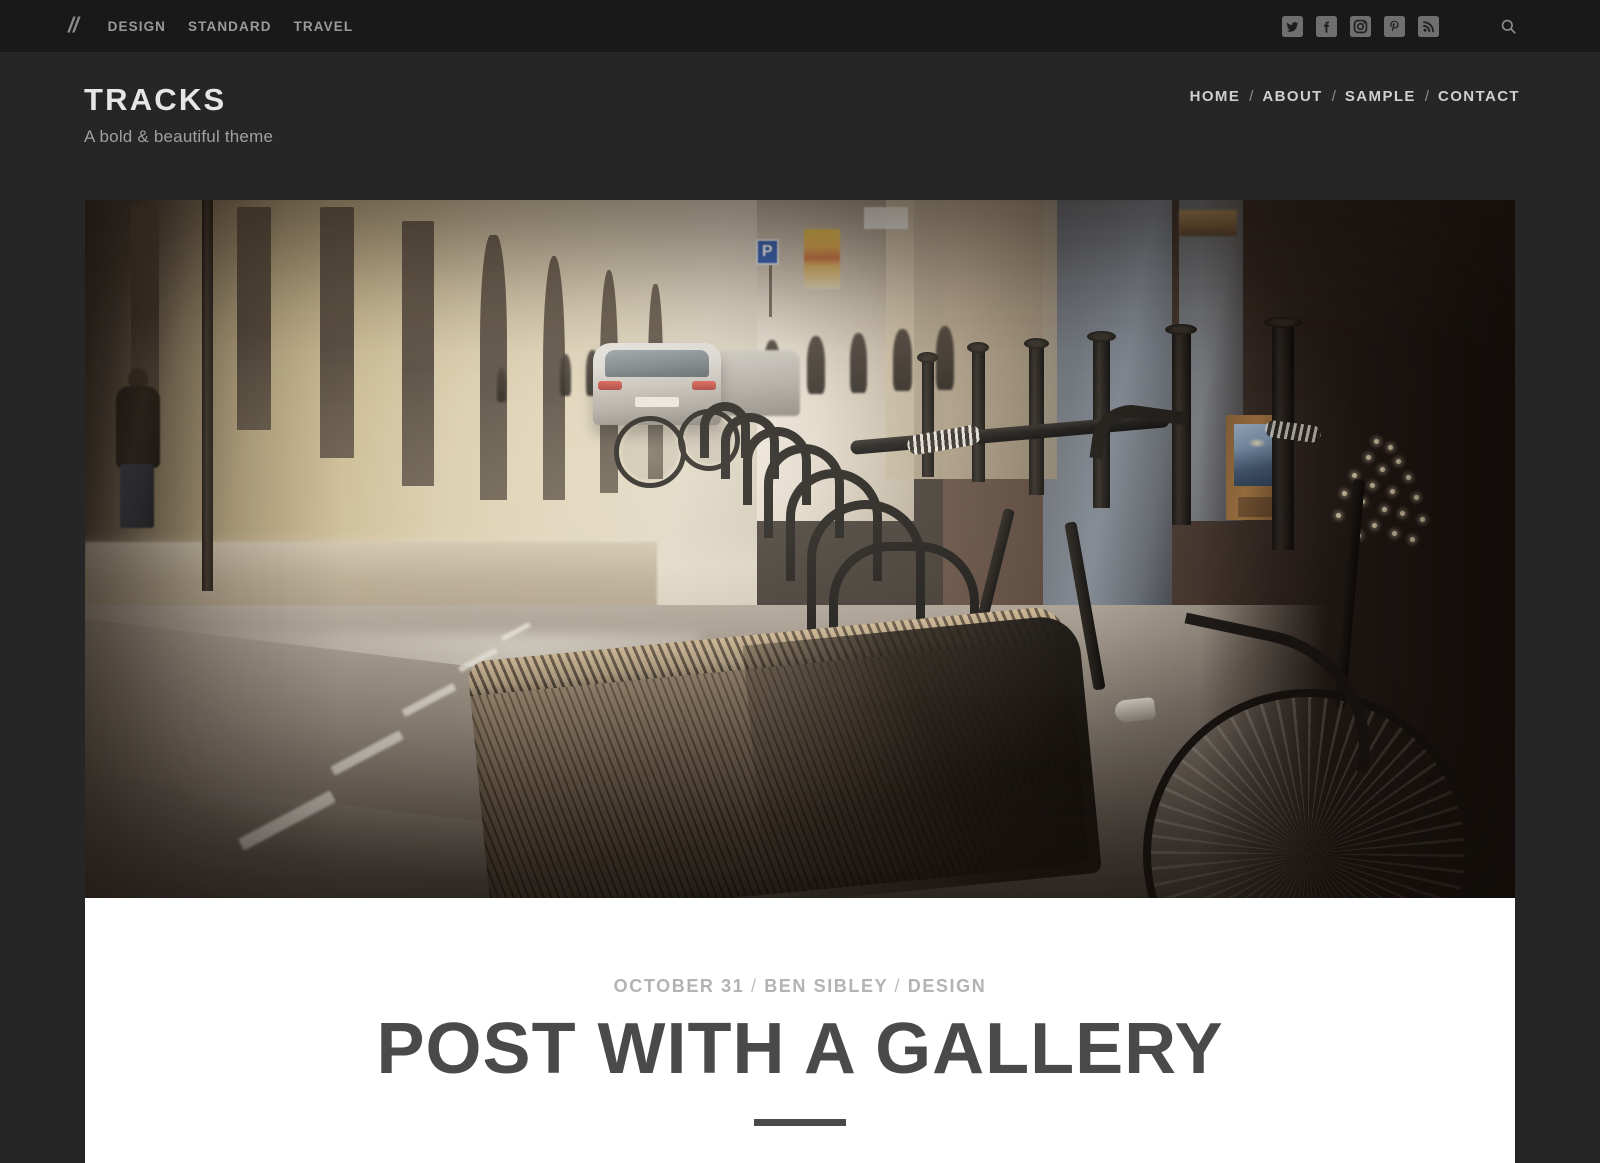 The height and width of the screenshot is (1163, 1600). I want to click on category-nav: DESIGN STANDARD TRAVEL, so click(231, 26).